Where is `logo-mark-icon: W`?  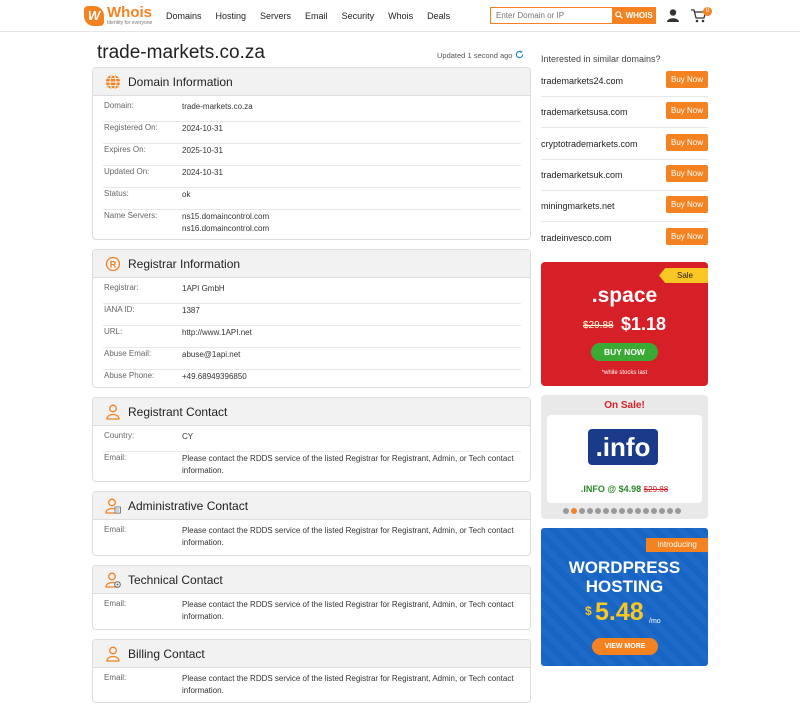 logo-mark-icon: W is located at coordinates (94, 16).